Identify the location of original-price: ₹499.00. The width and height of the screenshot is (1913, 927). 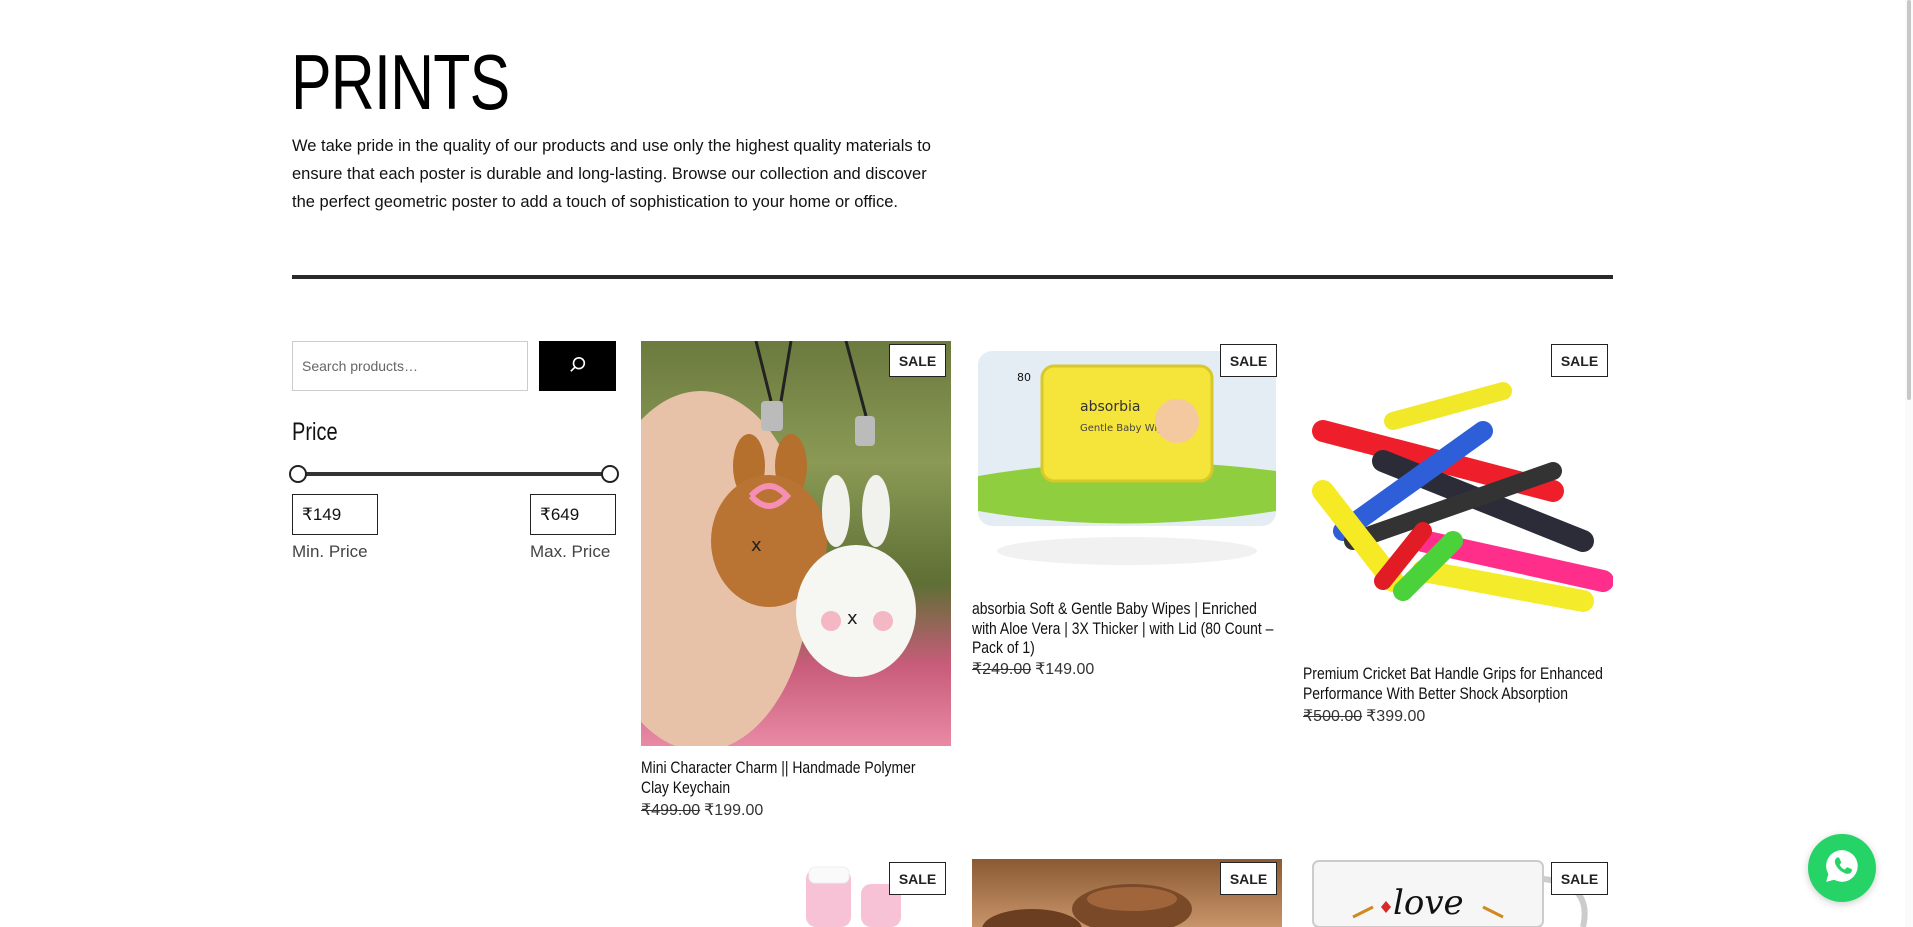
(671, 810).